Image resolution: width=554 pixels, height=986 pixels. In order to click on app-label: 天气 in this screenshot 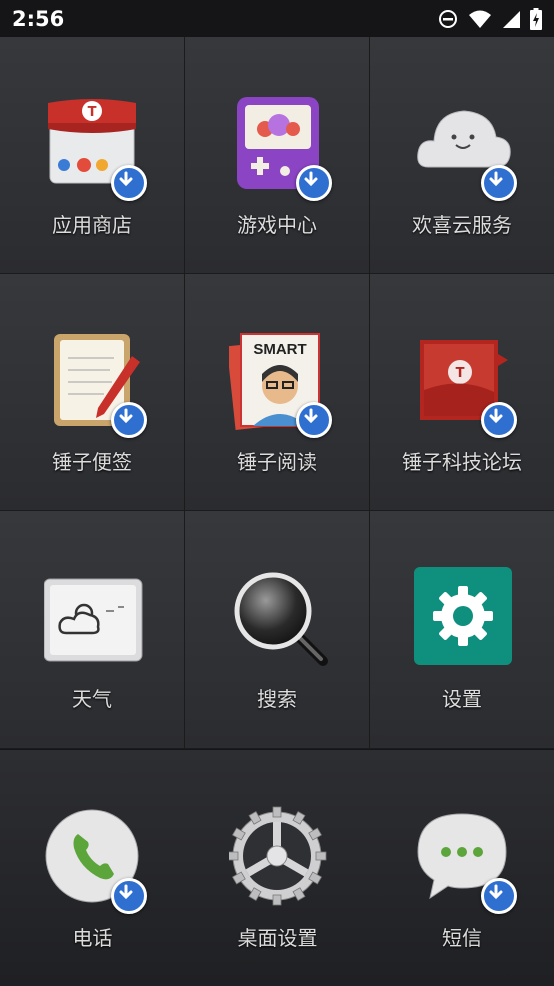, I will do `click(92, 699)`.